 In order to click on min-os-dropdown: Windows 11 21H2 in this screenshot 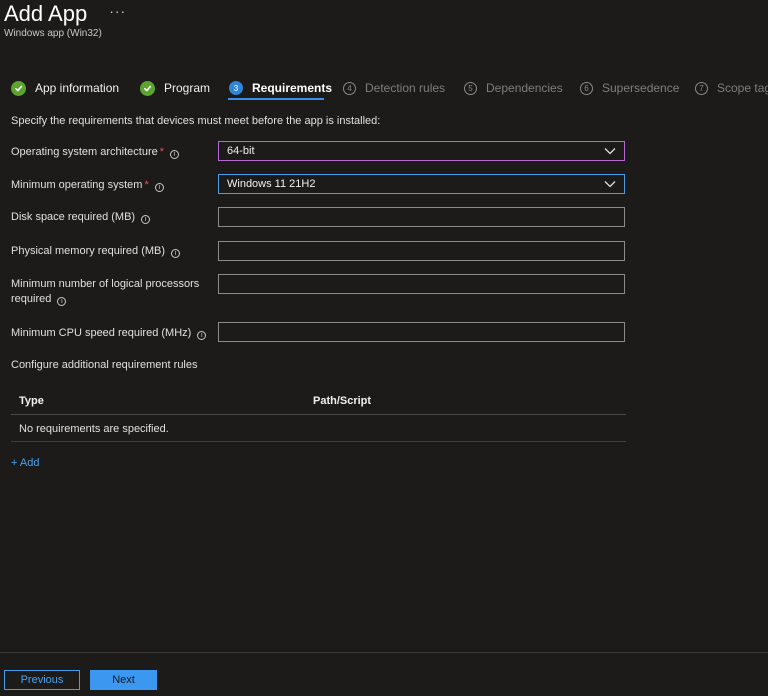, I will do `click(421, 184)`.